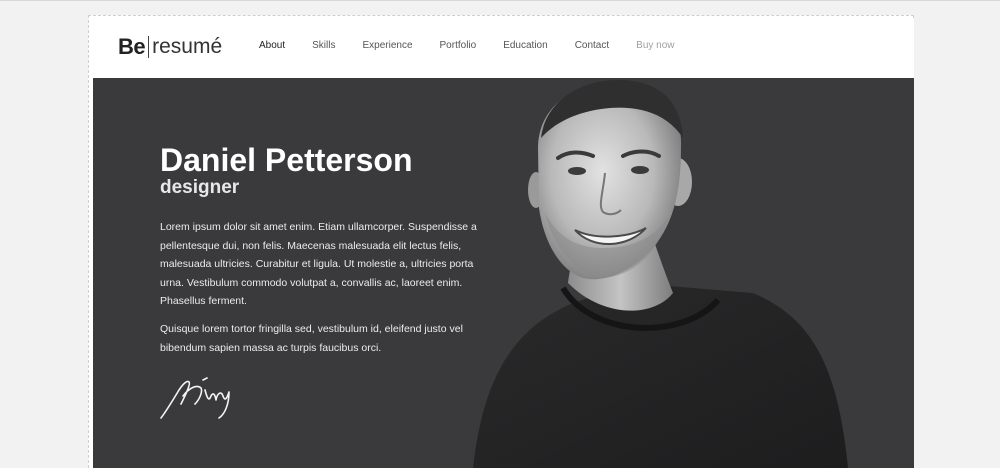  I want to click on nav-buy-now: Buy now, so click(655, 45).